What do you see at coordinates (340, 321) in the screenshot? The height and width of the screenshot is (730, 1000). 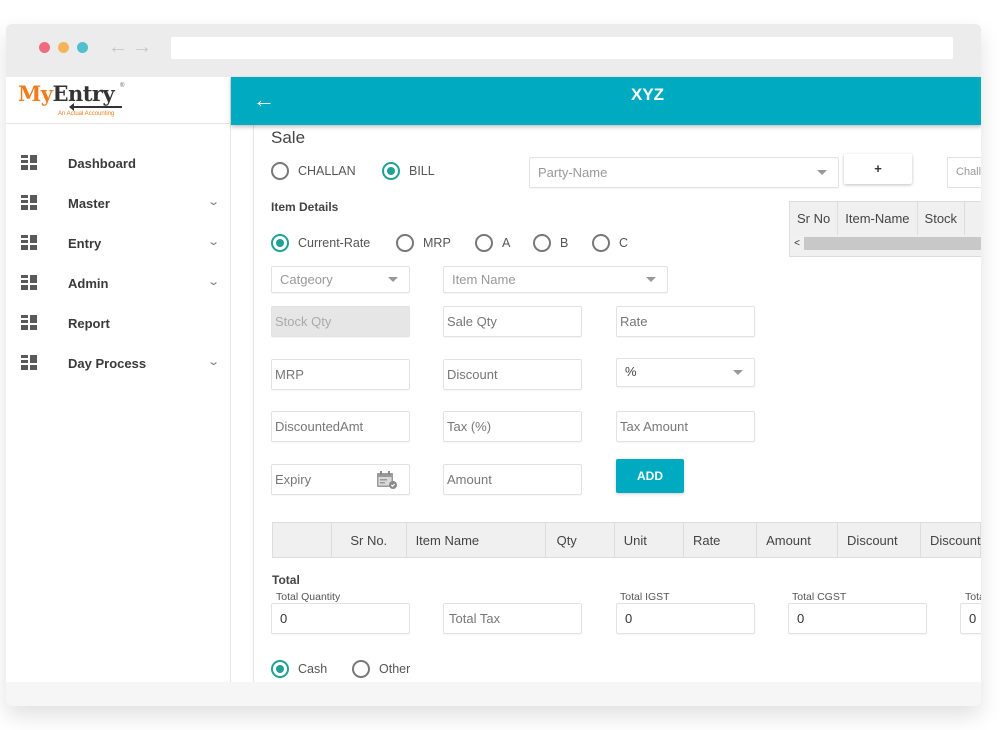 I see `stock-qty-field: Stock Qty` at bounding box center [340, 321].